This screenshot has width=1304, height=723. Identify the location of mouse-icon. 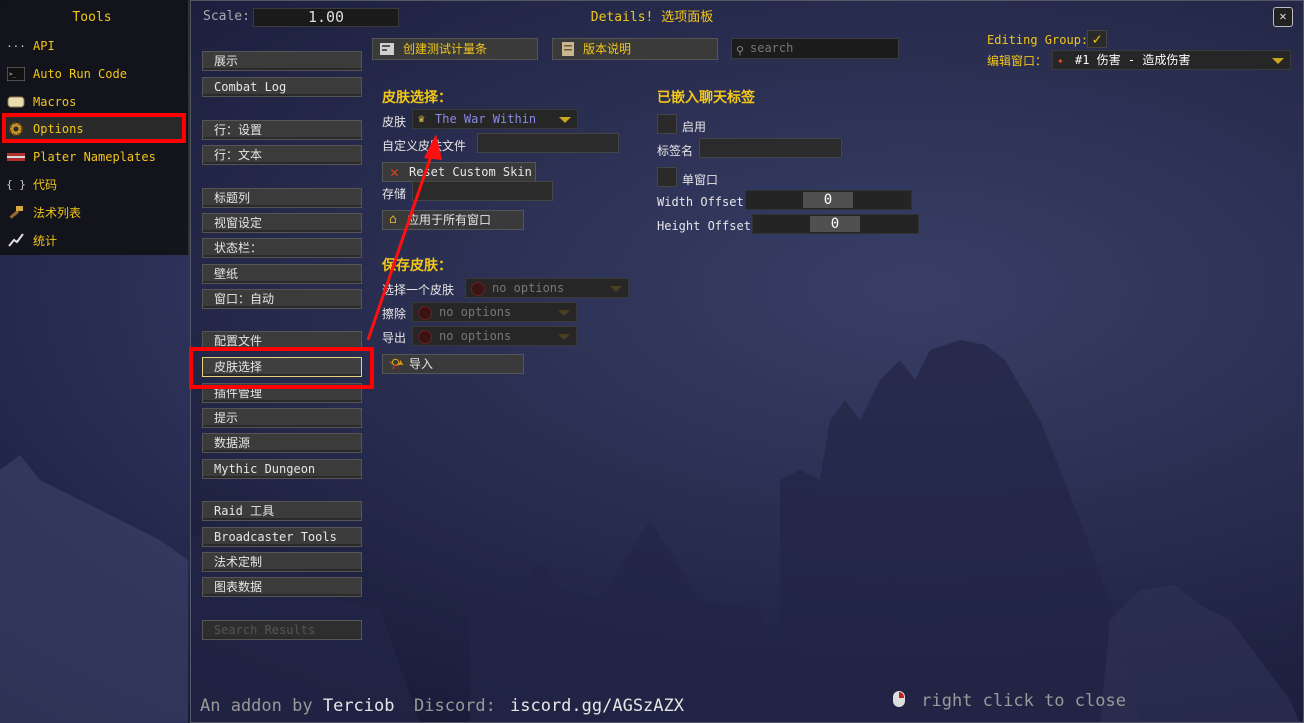
(899, 699).